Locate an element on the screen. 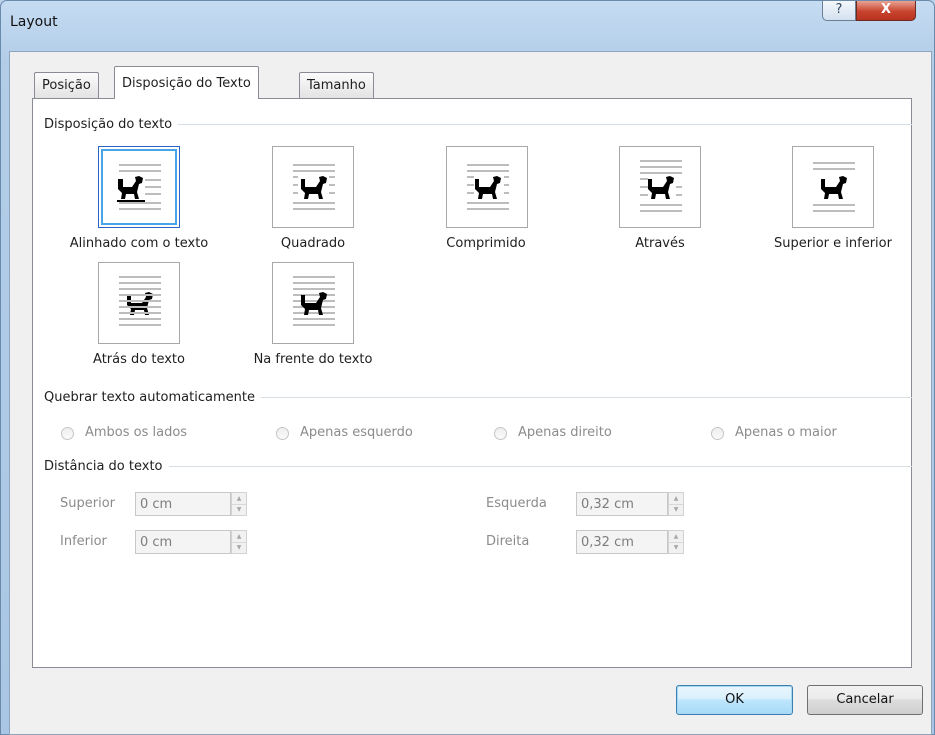  top-bottom-wrap-icon is located at coordinates (834, 187).